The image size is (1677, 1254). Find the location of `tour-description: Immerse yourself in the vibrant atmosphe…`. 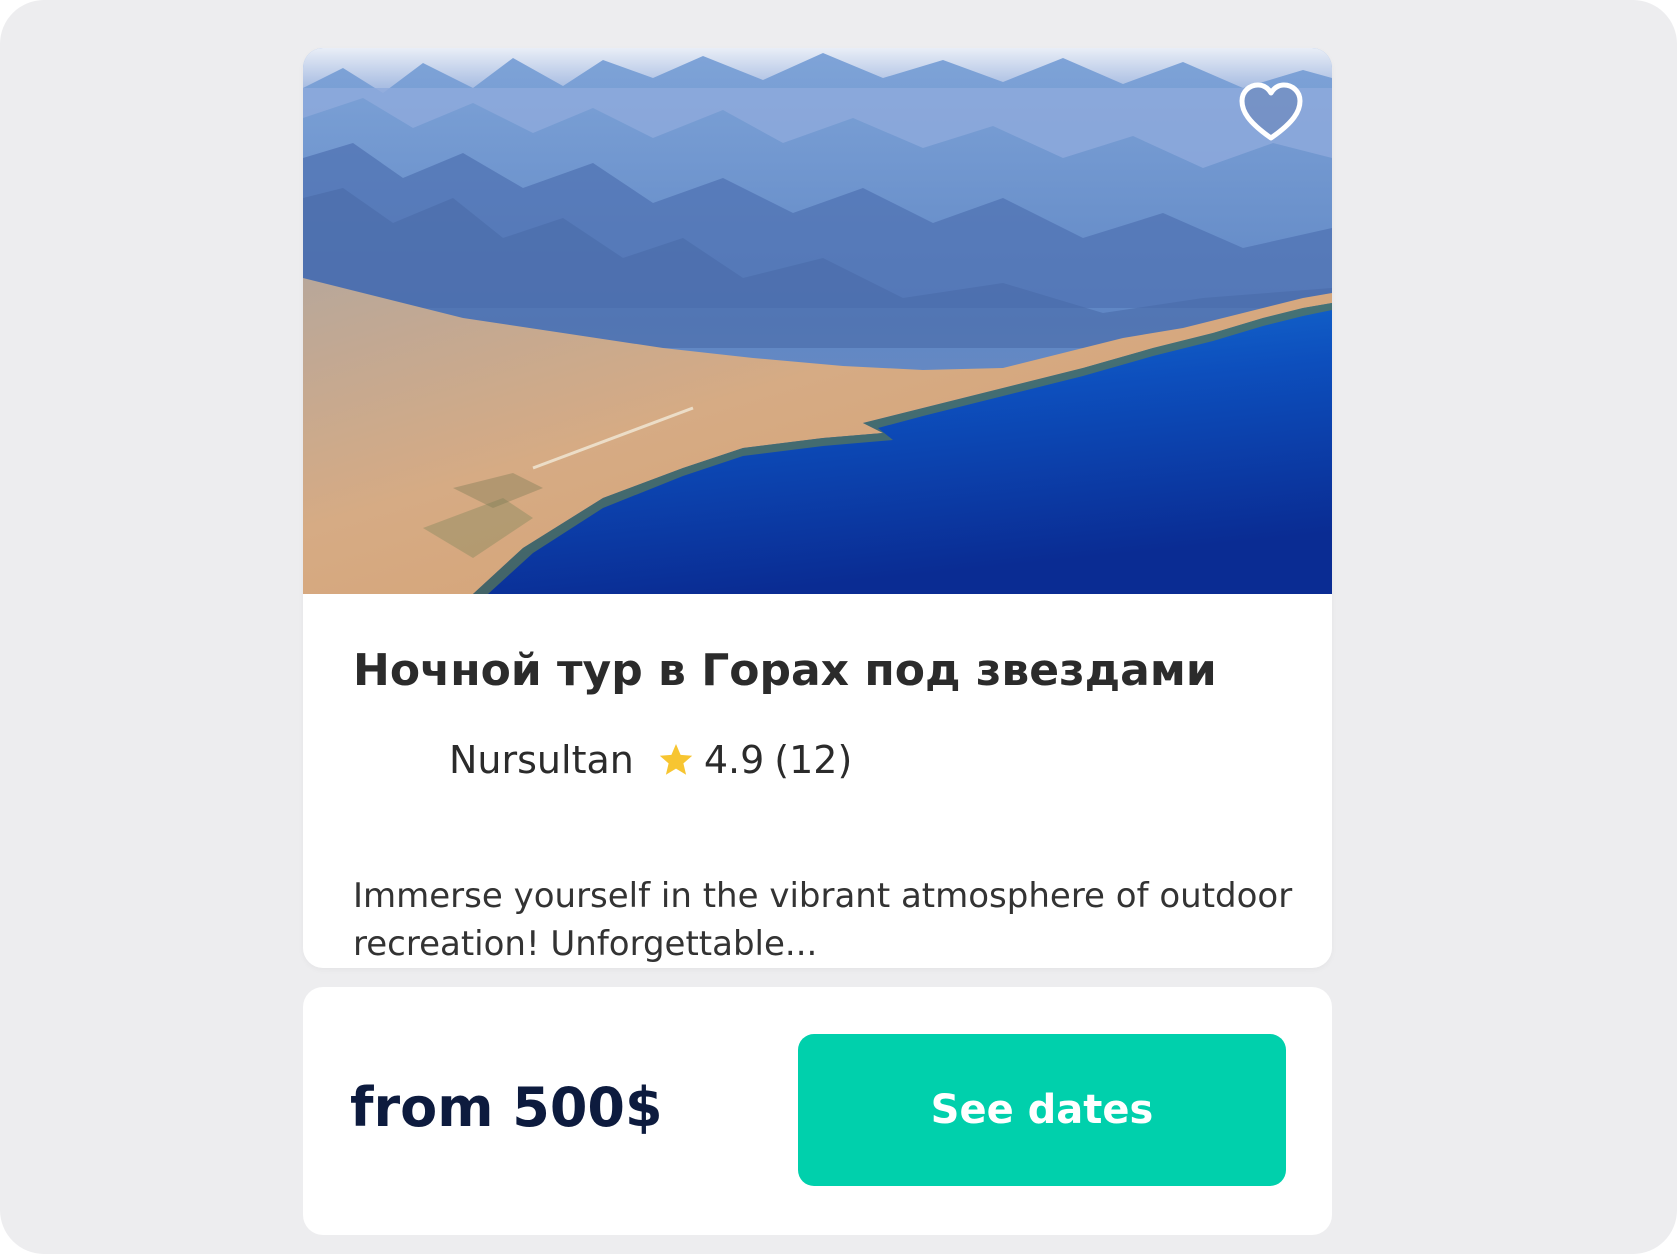

tour-description: Immerse yourself in the vibrant atmosphe… is located at coordinates (823, 920).